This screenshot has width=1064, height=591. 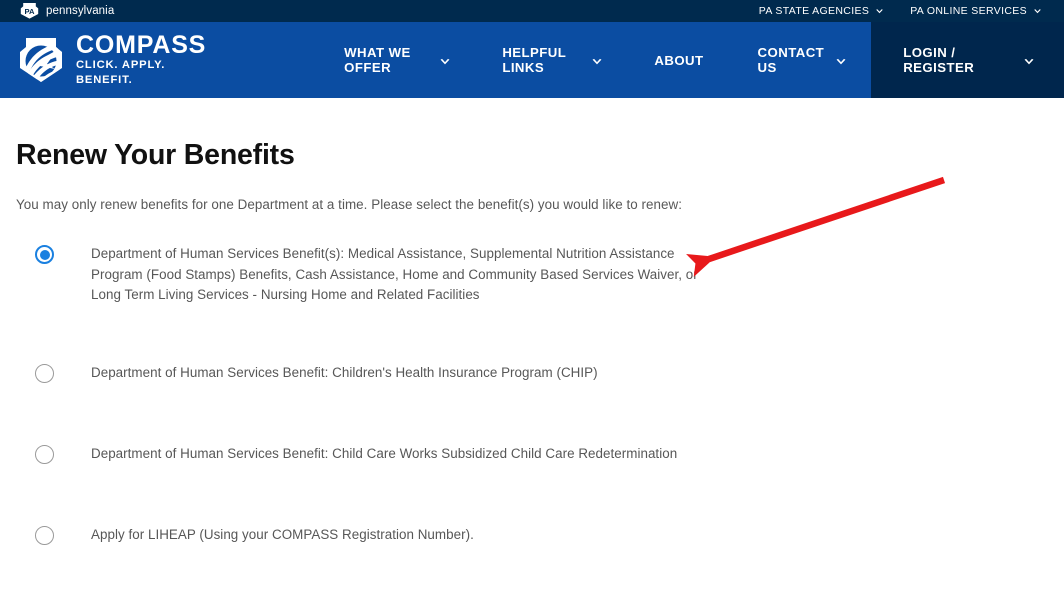 What do you see at coordinates (939, 60) in the screenshot?
I see `login-register-label: LOGIN / REGISTER` at bounding box center [939, 60].